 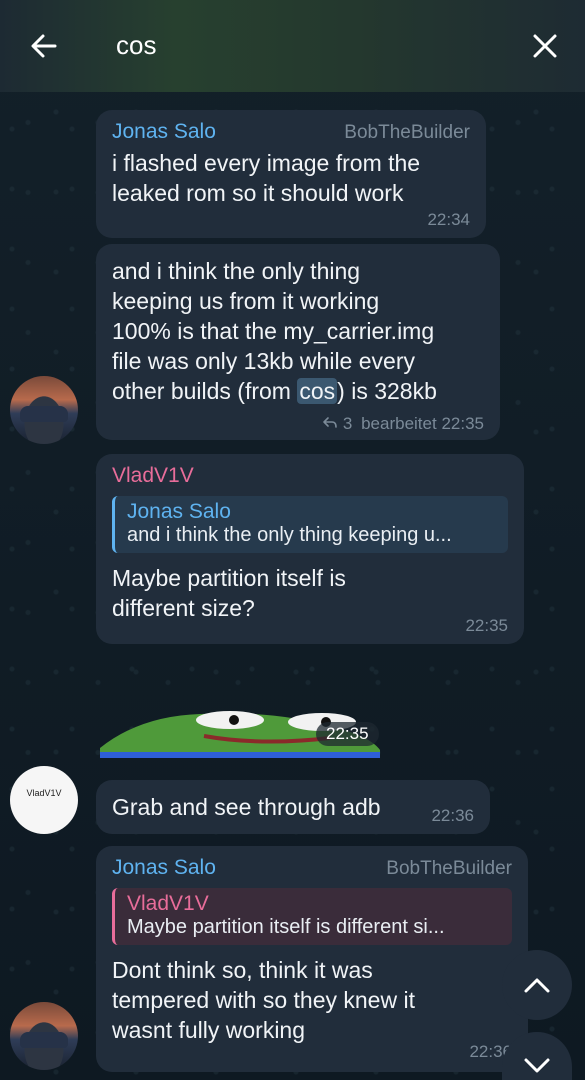 What do you see at coordinates (274, 391) in the screenshot?
I see `message-line: other builds (from cos) is 328kb` at bounding box center [274, 391].